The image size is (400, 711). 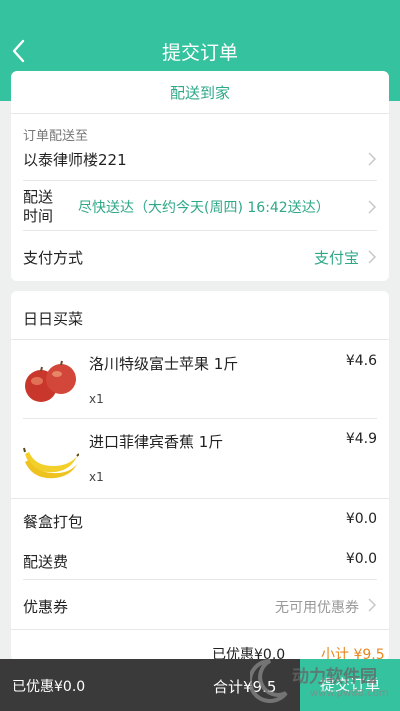 I want to click on coupon-label: 优惠券, so click(x=46, y=607).